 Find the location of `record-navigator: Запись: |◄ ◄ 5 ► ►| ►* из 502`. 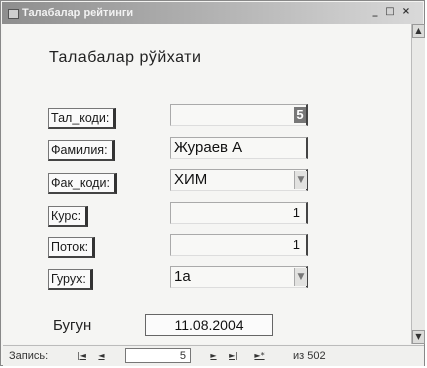

record-navigator: Запись: |◄ ◄ 5 ► ►| ►* из 502 is located at coordinates (213, 355).